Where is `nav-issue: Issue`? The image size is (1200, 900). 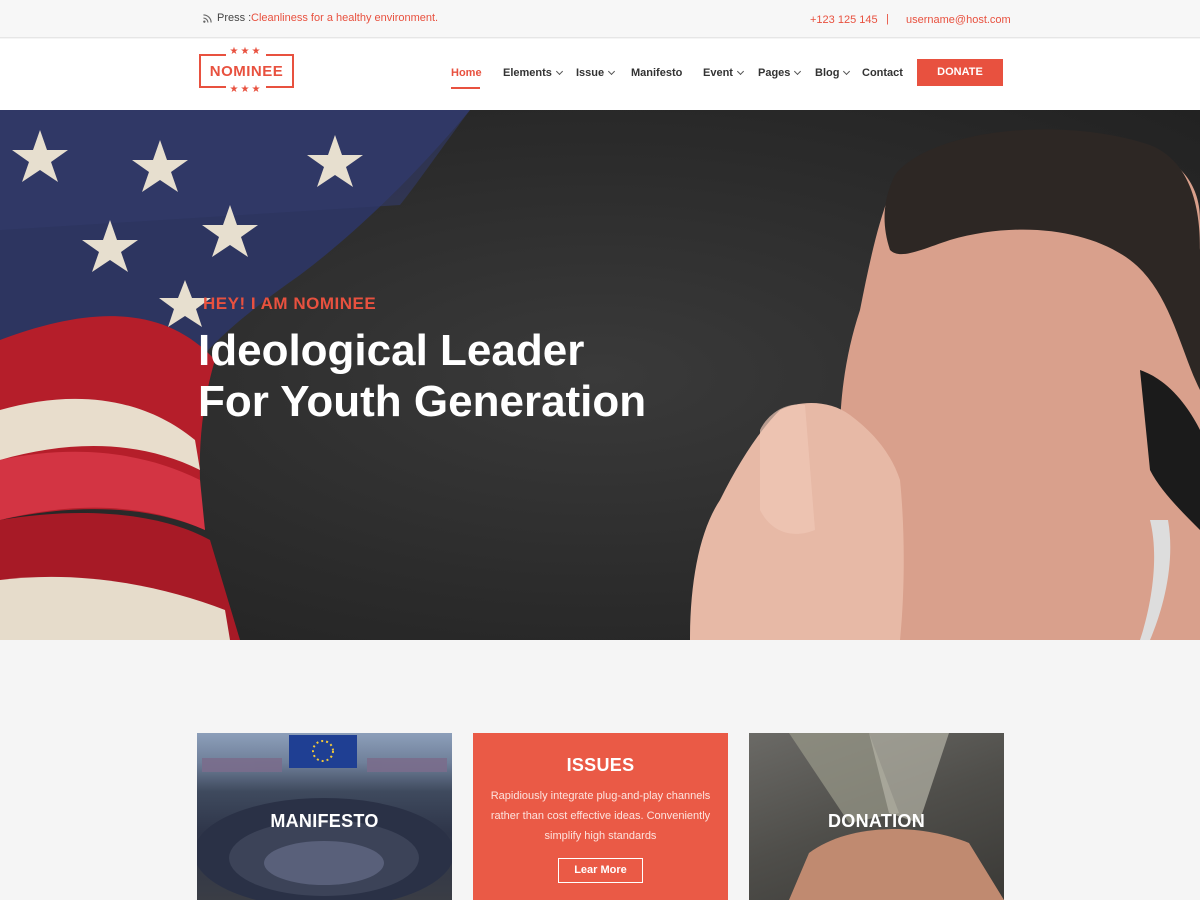
nav-issue: Issue is located at coordinates (596, 73).